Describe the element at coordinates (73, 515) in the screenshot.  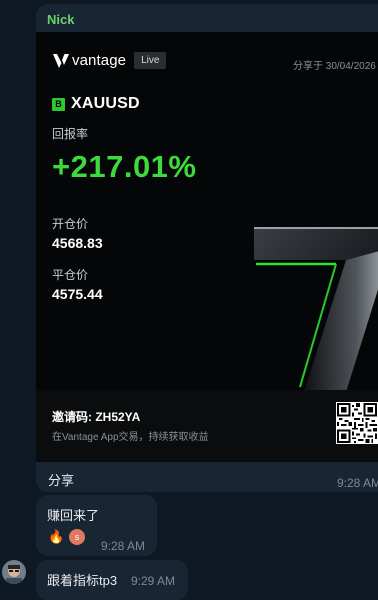
I see `message-text: 赚回来了` at that location.